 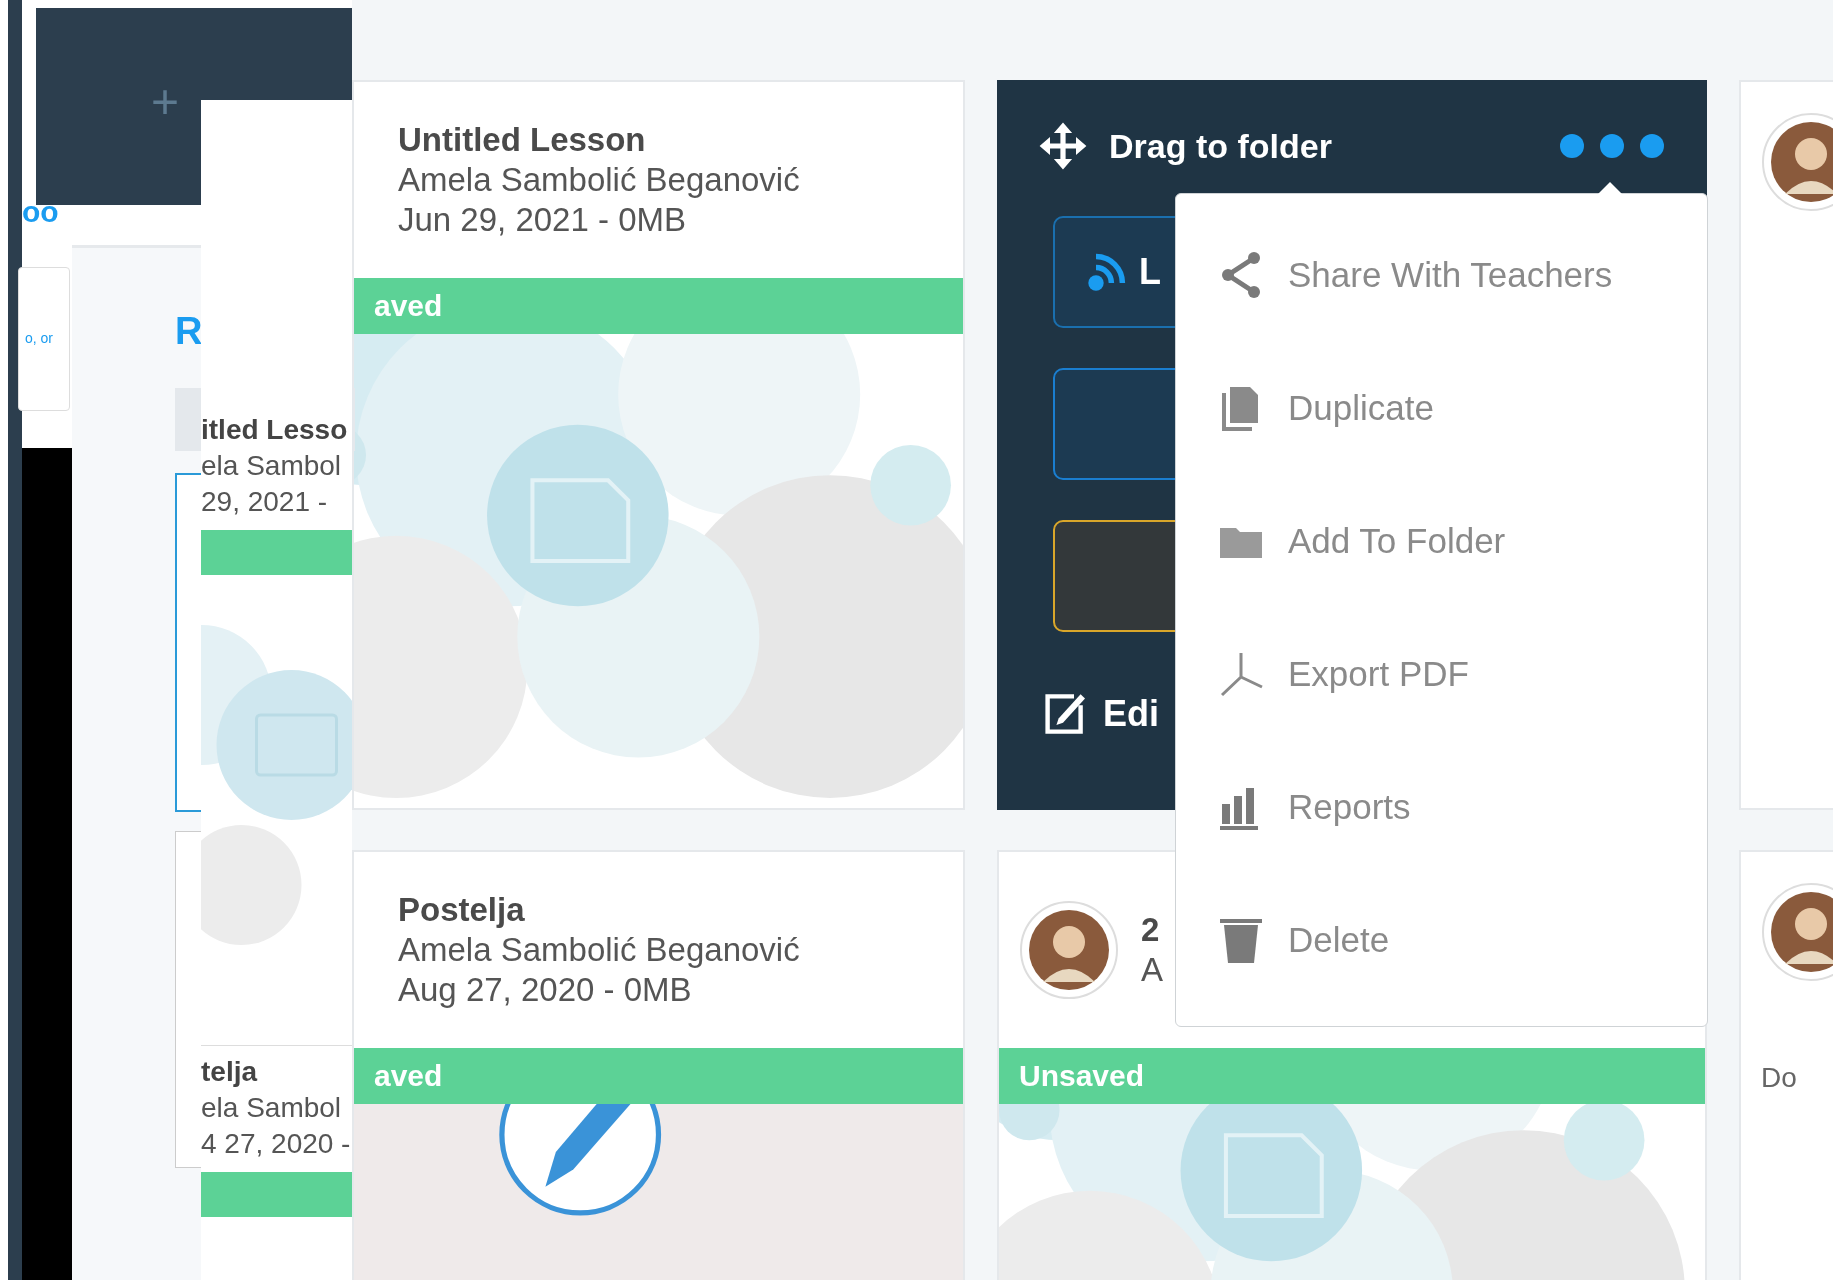 What do you see at coordinates (265, 502) in the screenshot?
I see `lesson-date: 29, 2021 -` at bounding box center [265, 502].